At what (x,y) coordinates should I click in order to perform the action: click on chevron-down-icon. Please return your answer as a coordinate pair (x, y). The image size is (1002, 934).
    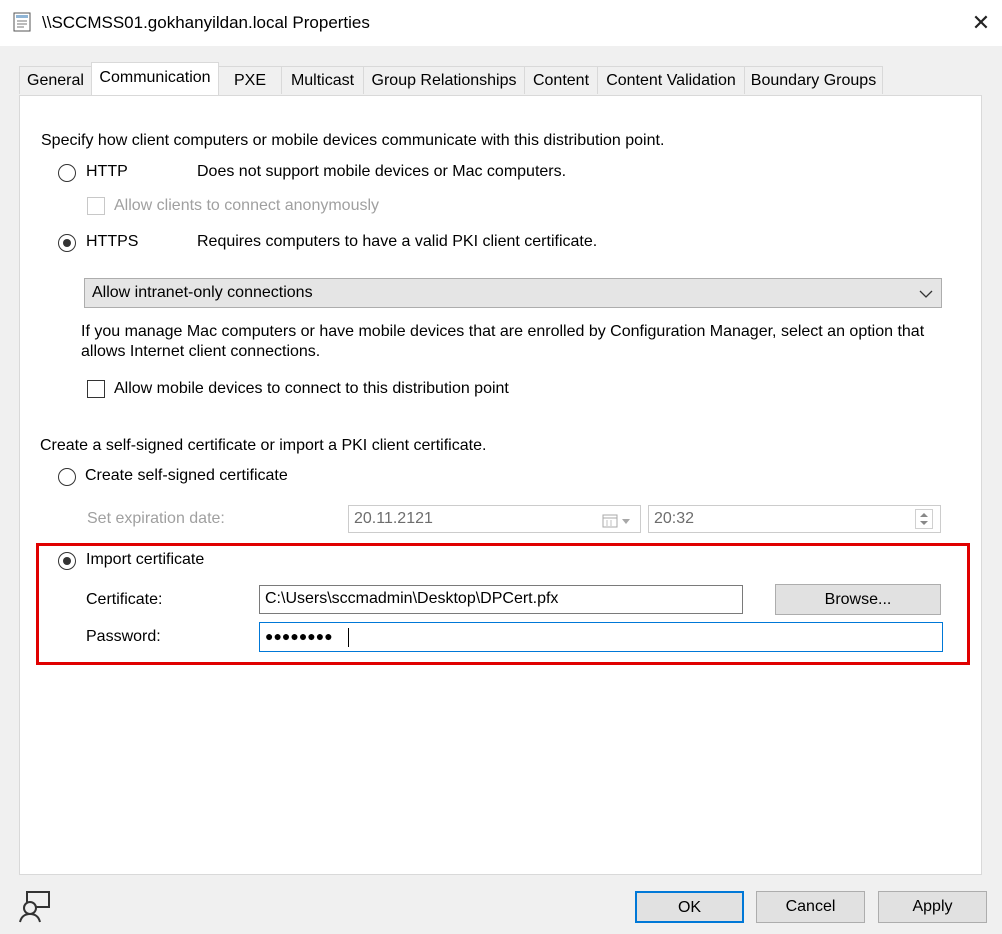
    Looking at the image, I should click on (926, 293).